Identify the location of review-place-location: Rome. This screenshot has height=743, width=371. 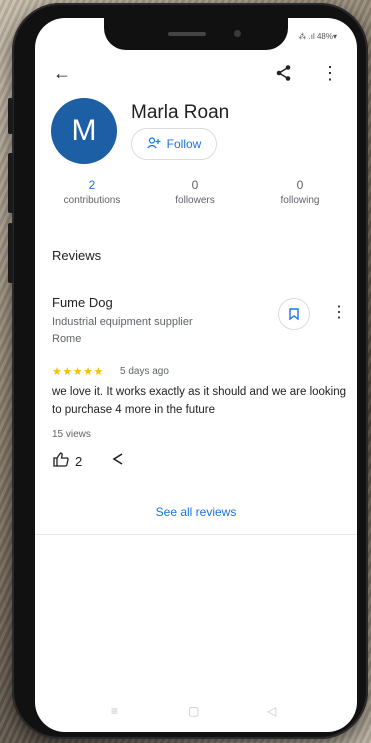
(67, 339).